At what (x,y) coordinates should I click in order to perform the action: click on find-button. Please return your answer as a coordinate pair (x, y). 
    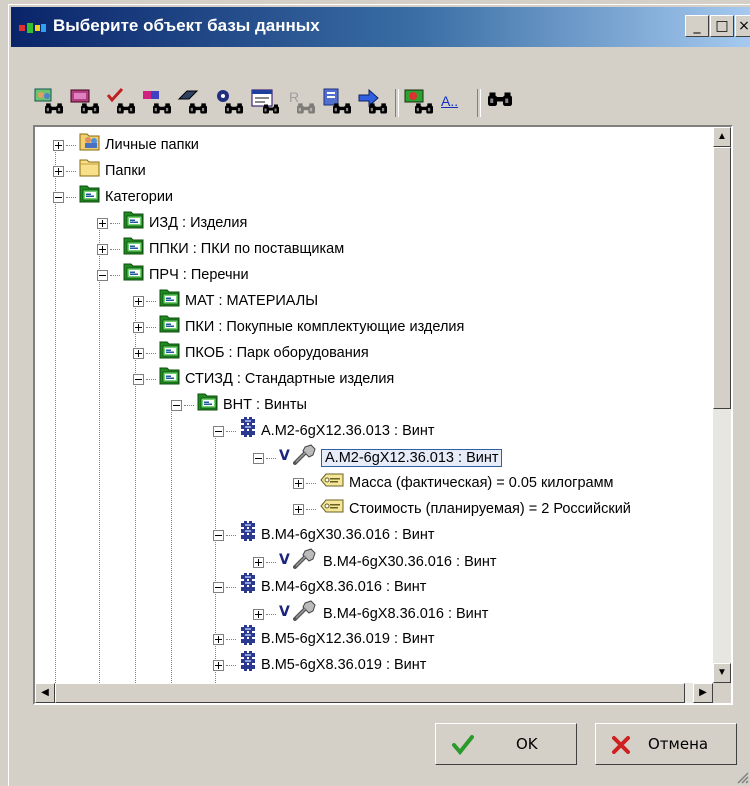
    Looking at the image, I should click on (419, 102).